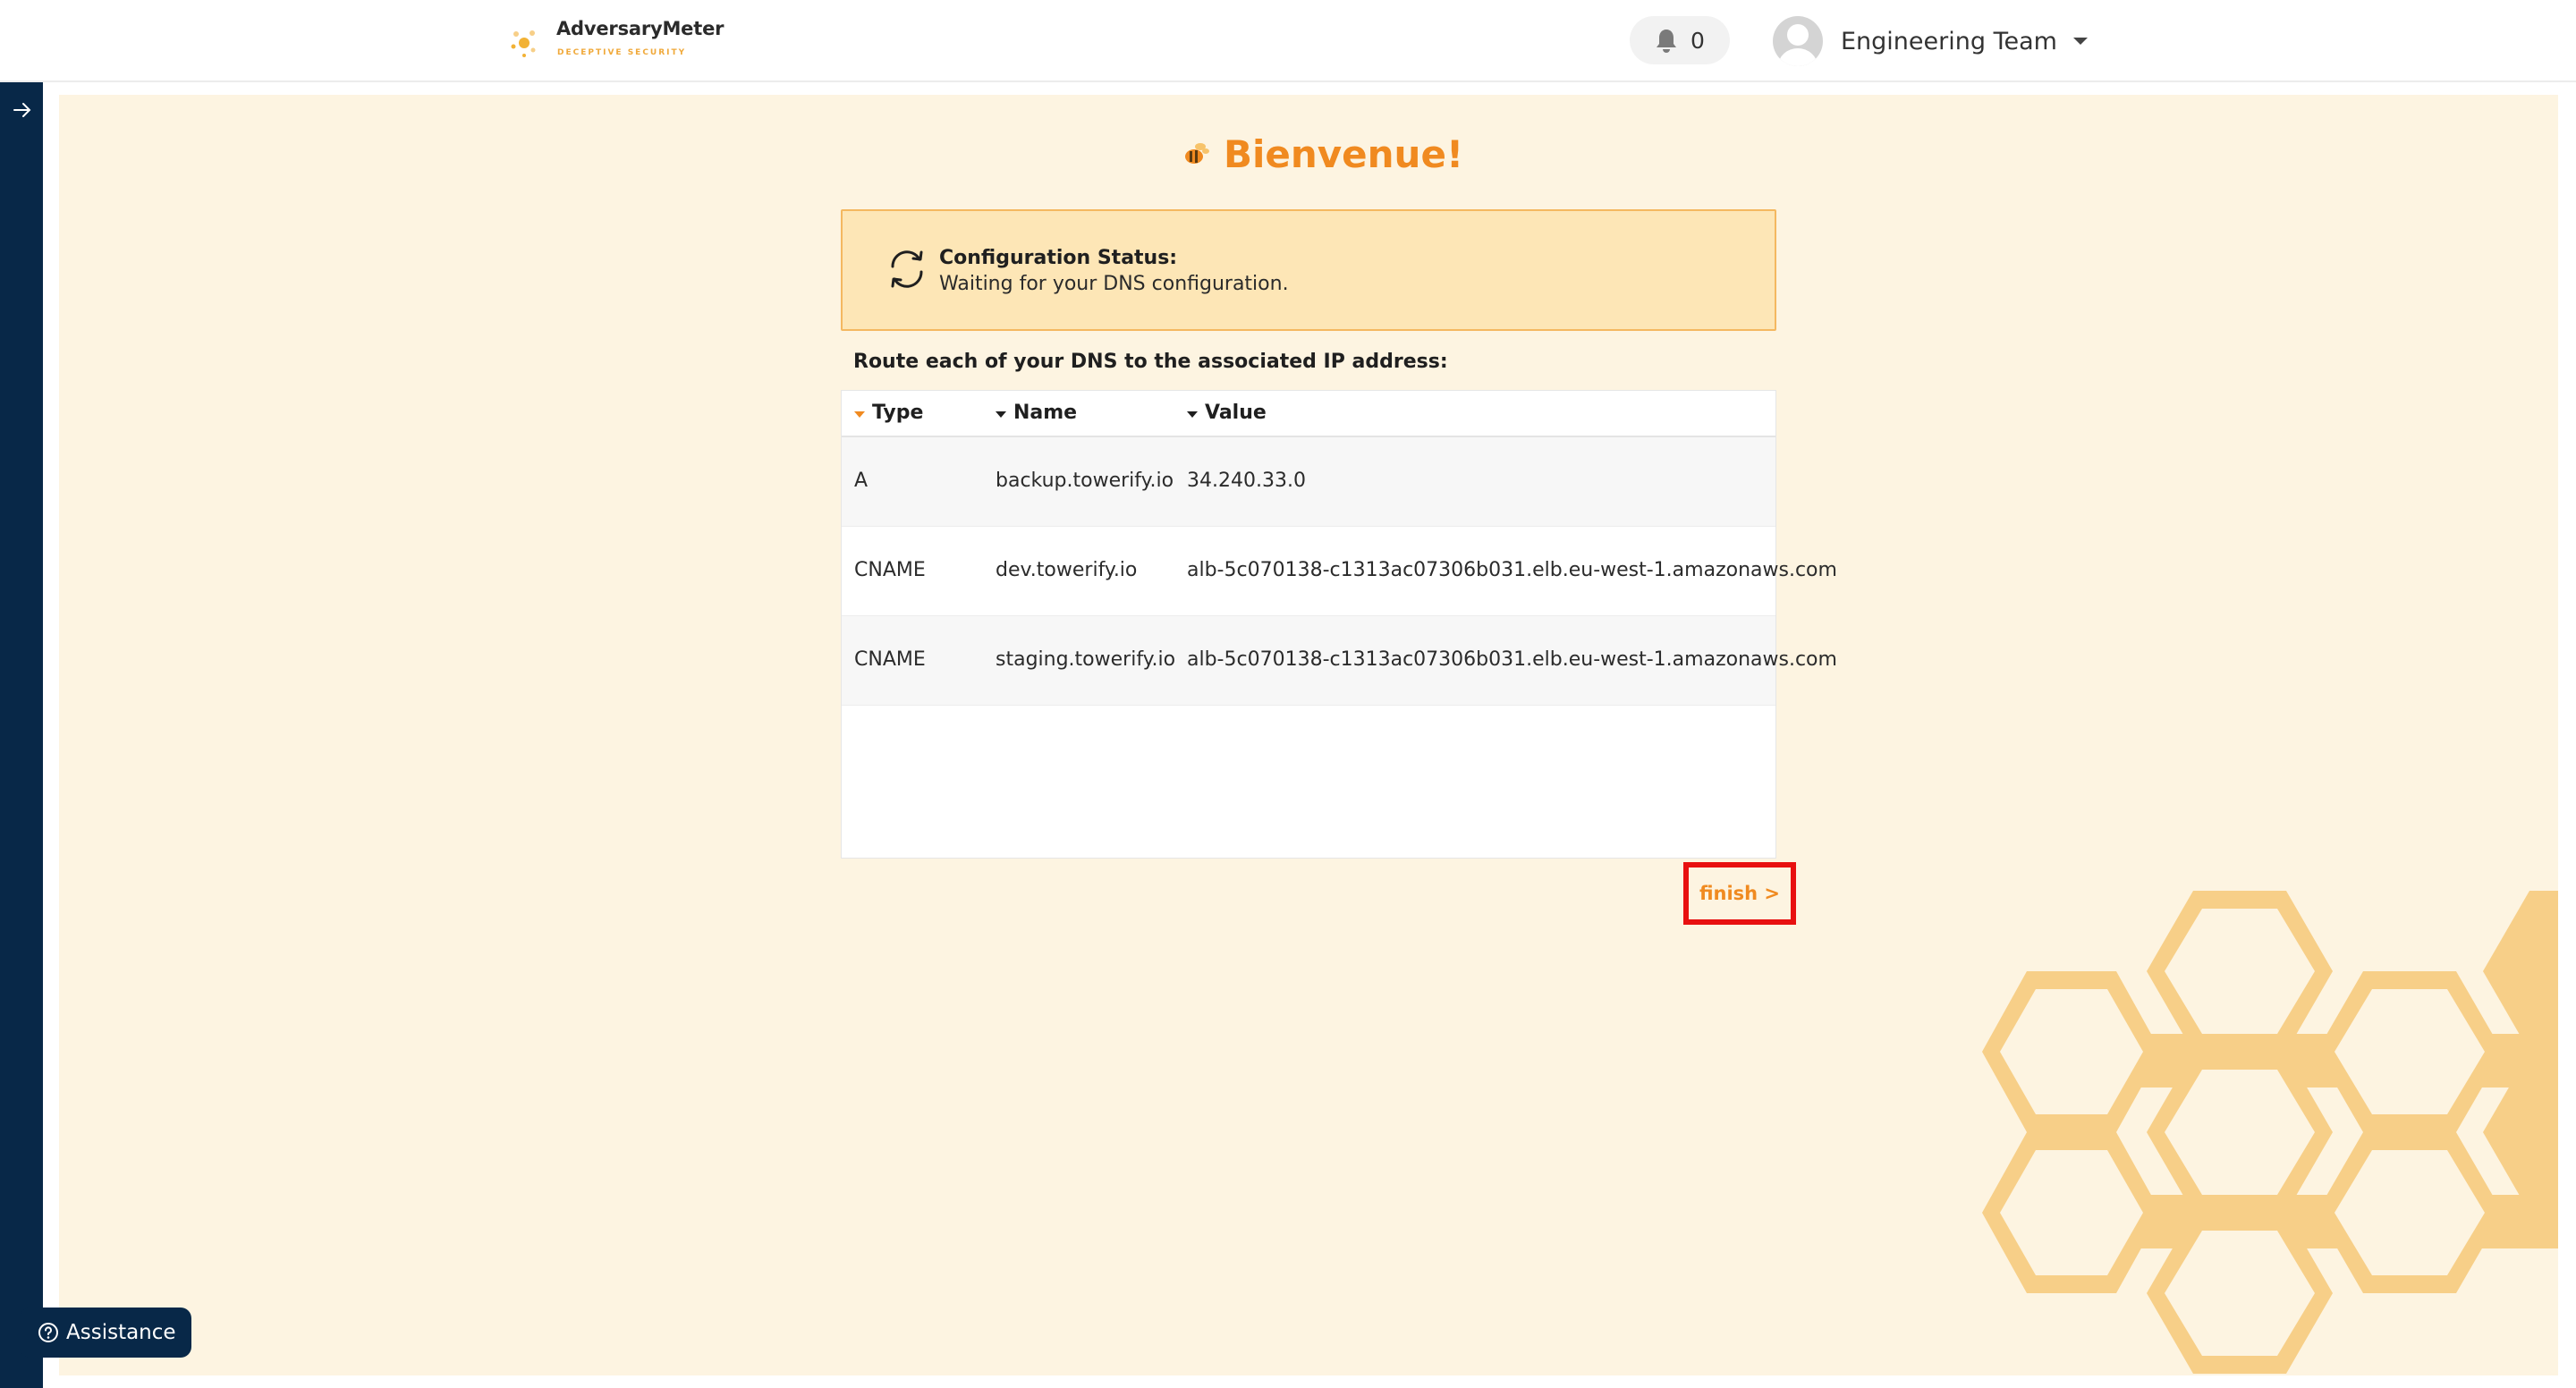  What do you see at coordinates (622, 53) in the screenshot?
I see `brand-tagline: DECEPTIVE SECURITY` at bounding box center [622, 53].